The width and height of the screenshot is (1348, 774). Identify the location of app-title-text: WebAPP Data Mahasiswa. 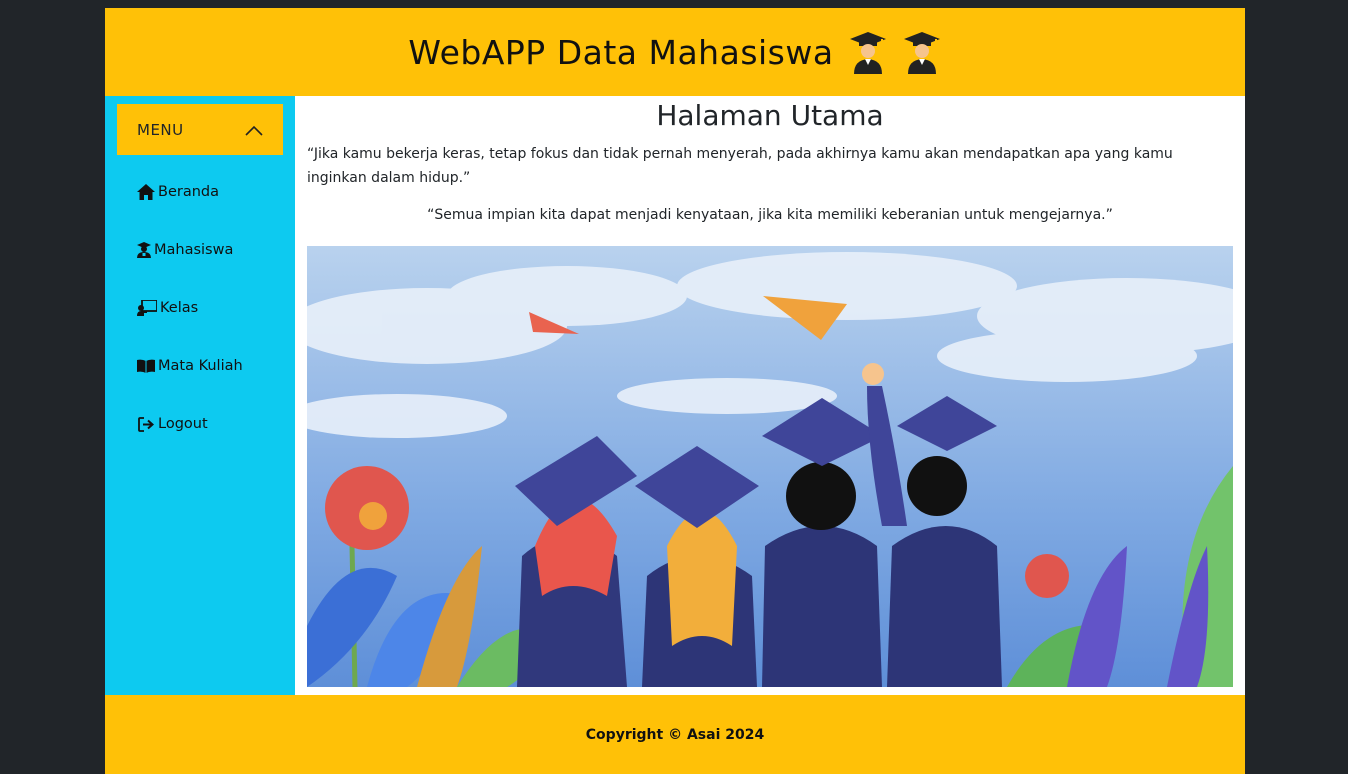
(621, 52).